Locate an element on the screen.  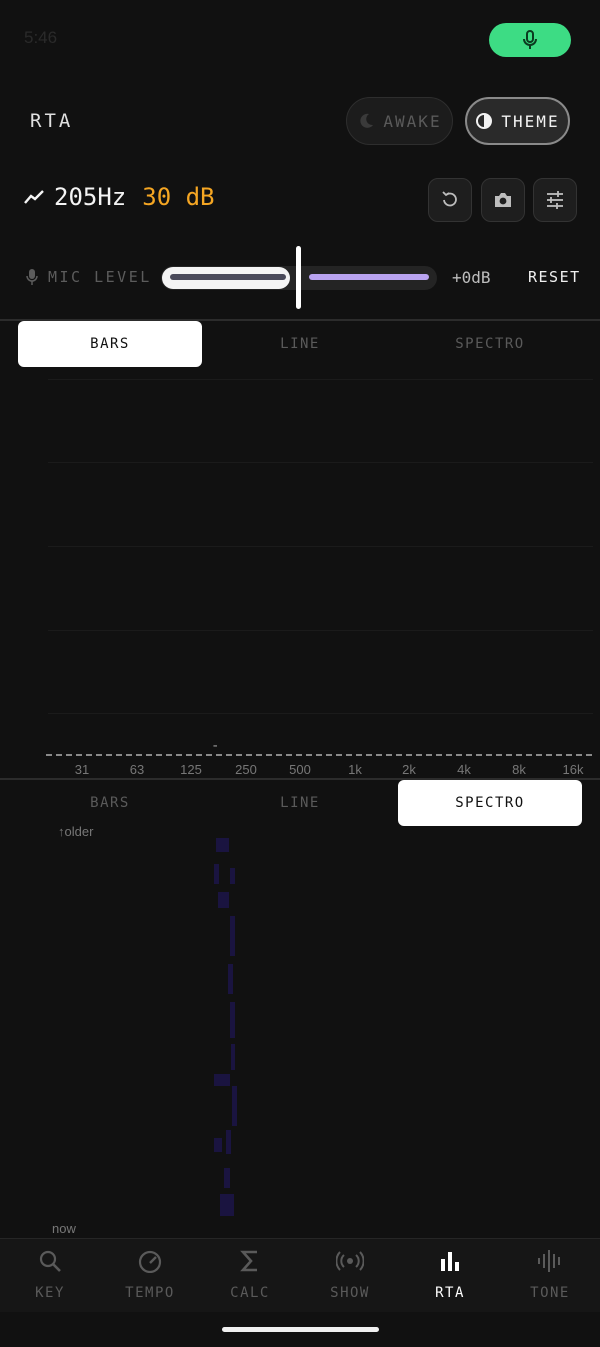
freq-label: 2k is located at coordinates (409, 769).